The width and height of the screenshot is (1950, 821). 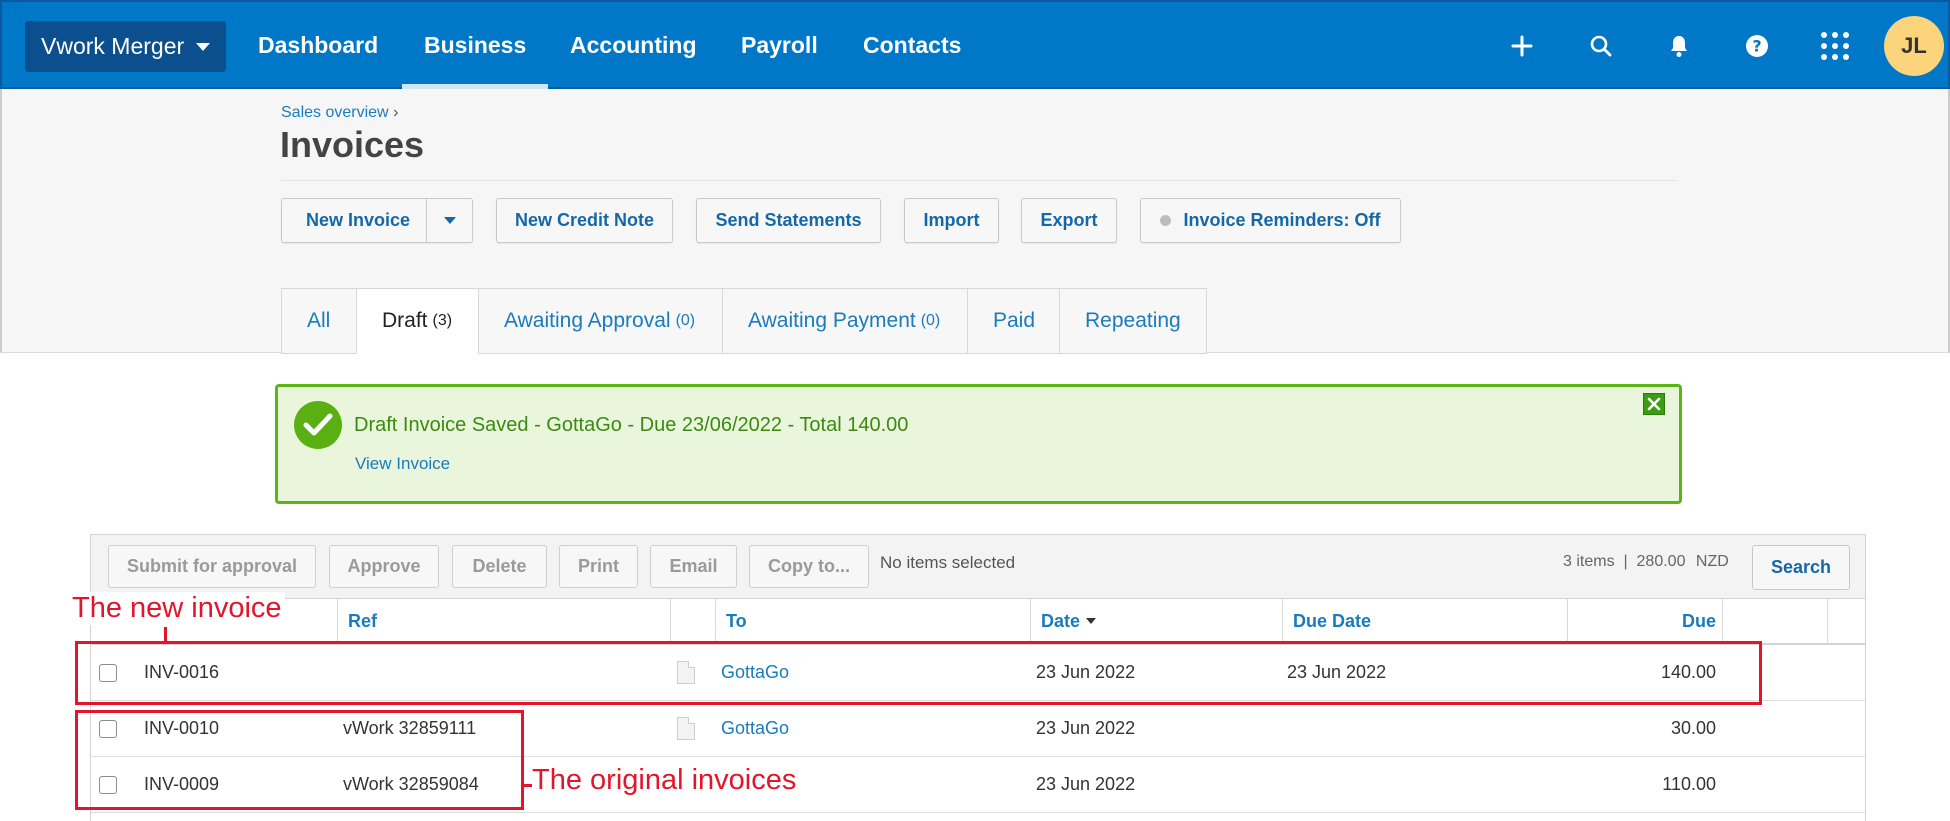 I want to click on column-header-to: To, so click(x=872, y=621).